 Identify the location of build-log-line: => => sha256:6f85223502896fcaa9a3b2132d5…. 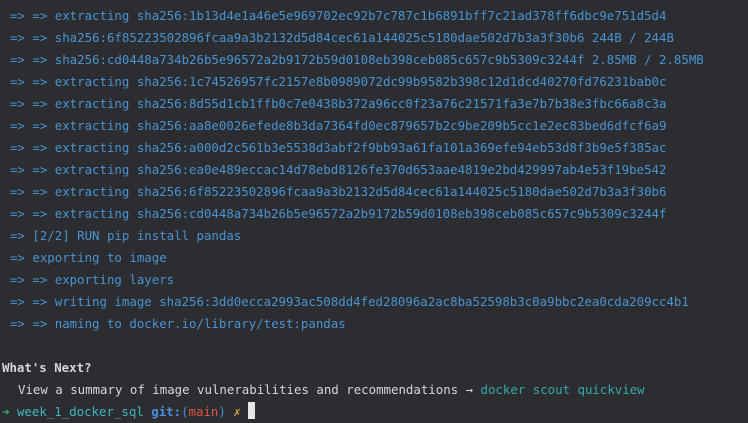
(342, 37).